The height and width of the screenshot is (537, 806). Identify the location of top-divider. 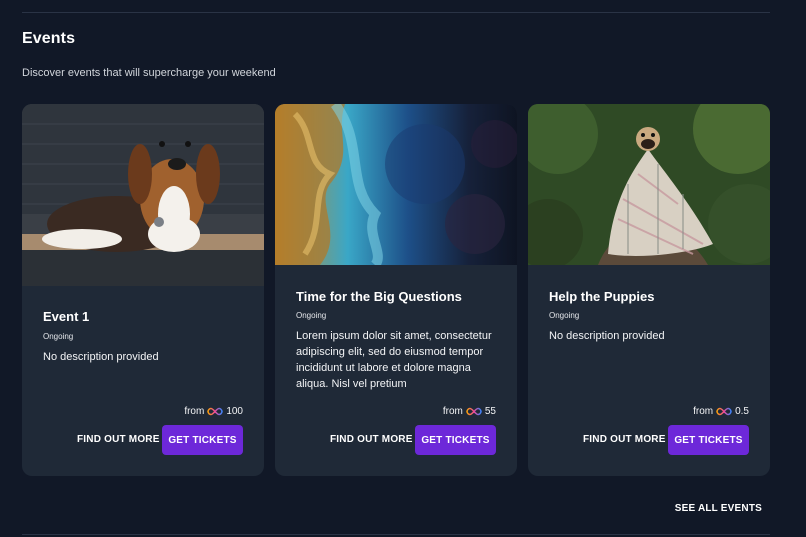
(396, 12).